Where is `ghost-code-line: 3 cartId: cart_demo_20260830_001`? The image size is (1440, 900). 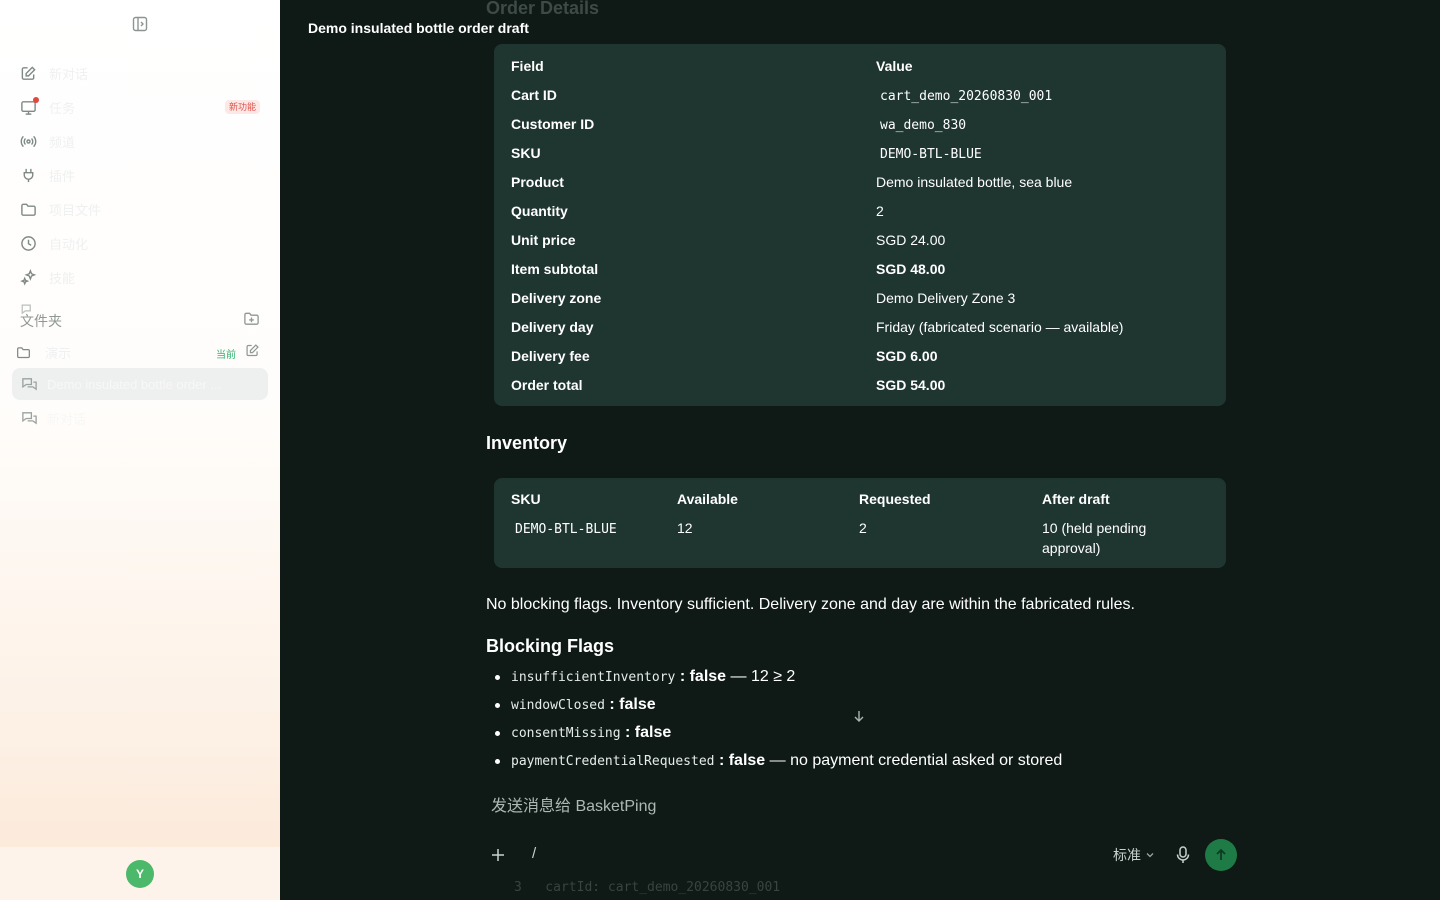 ghost-code-line: 3 cartId: cart_demo_20260830_001 is located at coordinates (647, 887).